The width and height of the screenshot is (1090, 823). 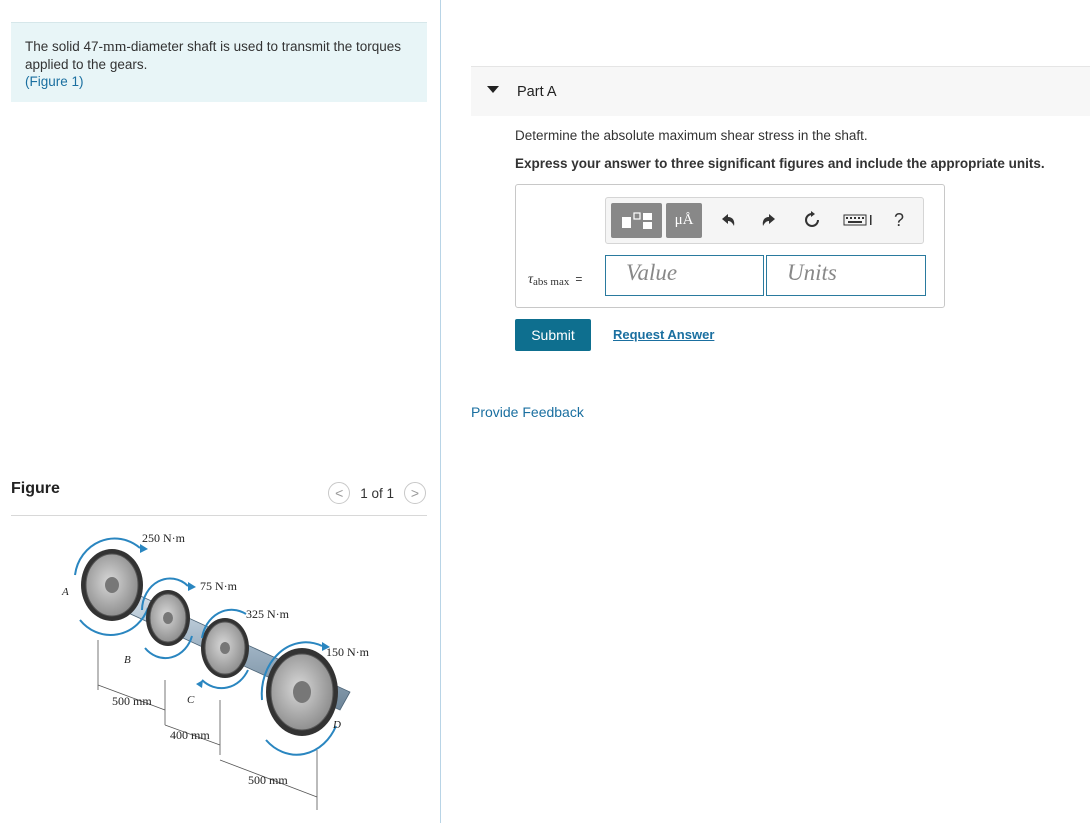 I want to click on part-a-header: Part A, so click(x=780, y=91).